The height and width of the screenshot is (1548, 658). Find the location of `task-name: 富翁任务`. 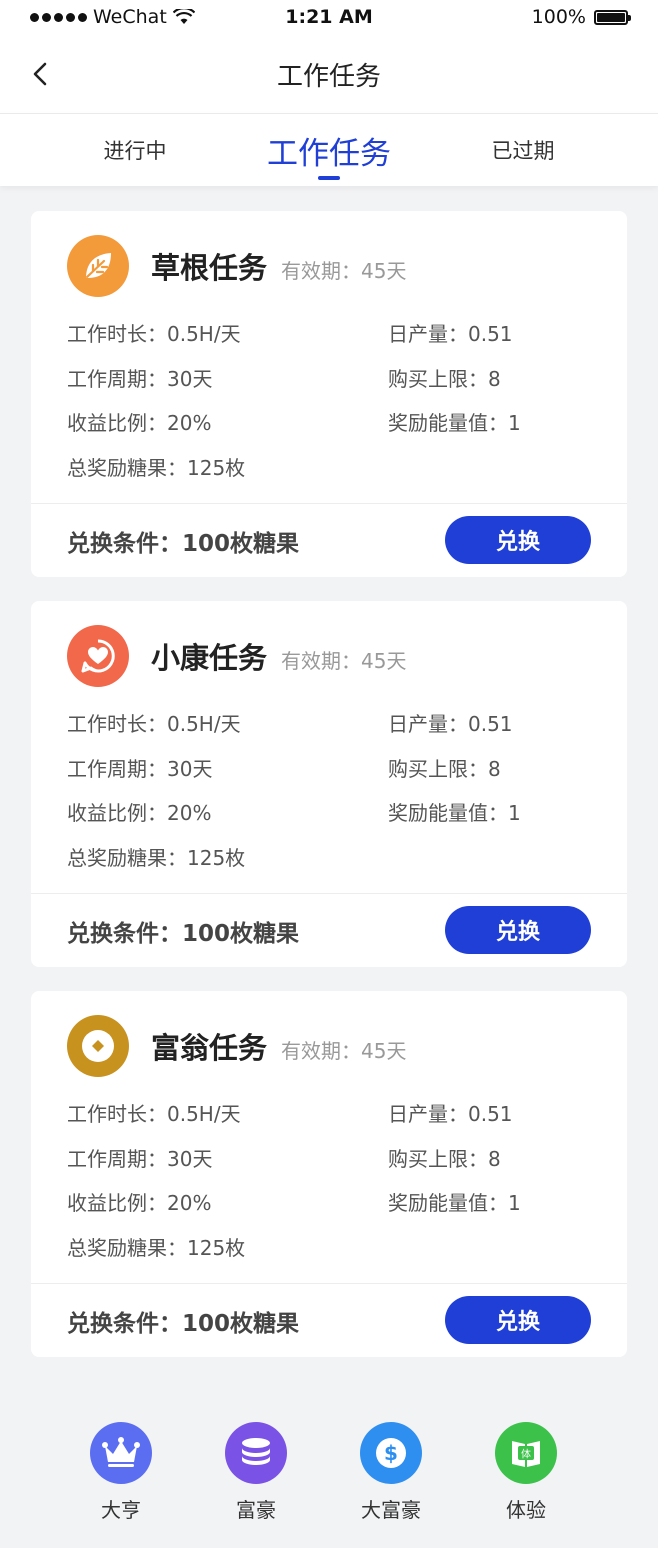

task-name: 富翁任务 is located at coordinates (209, 1048).